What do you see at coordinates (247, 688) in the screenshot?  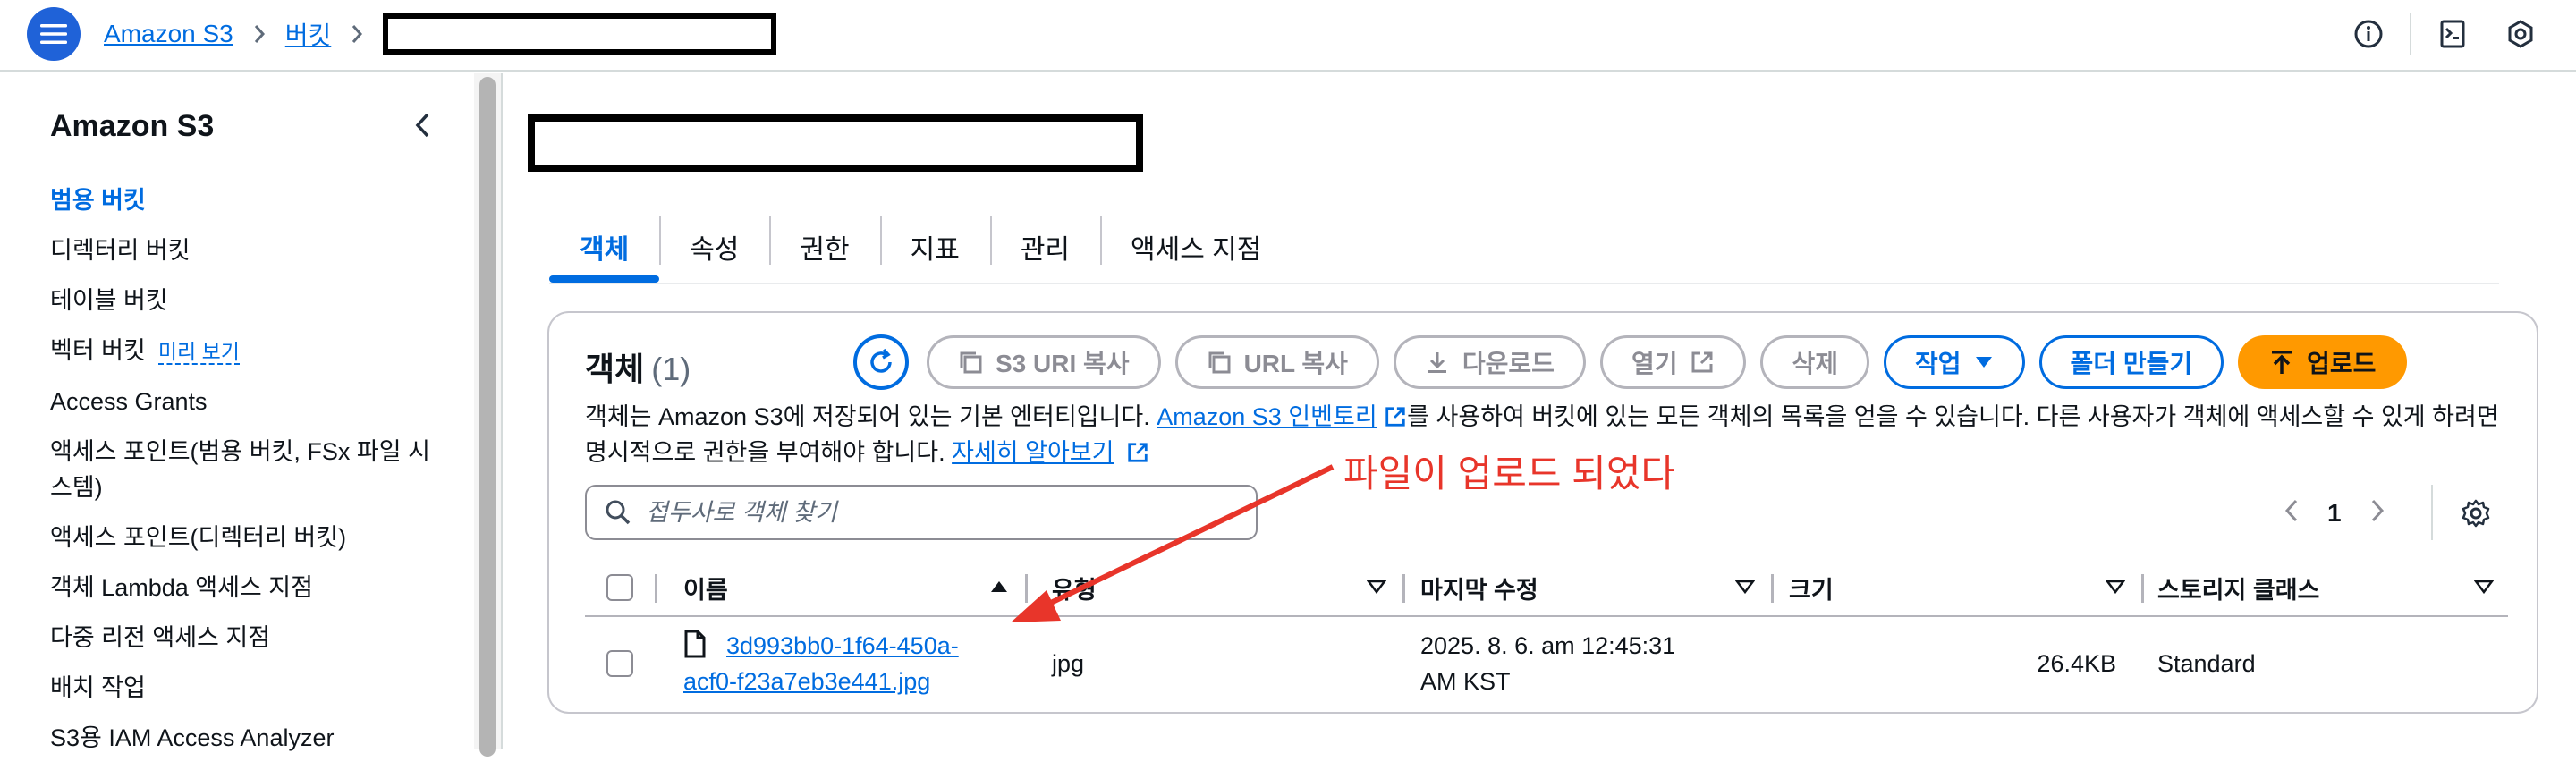 I see `sidebar-item-batch-operations: 배치 작업` at bounding box center [247, 688].